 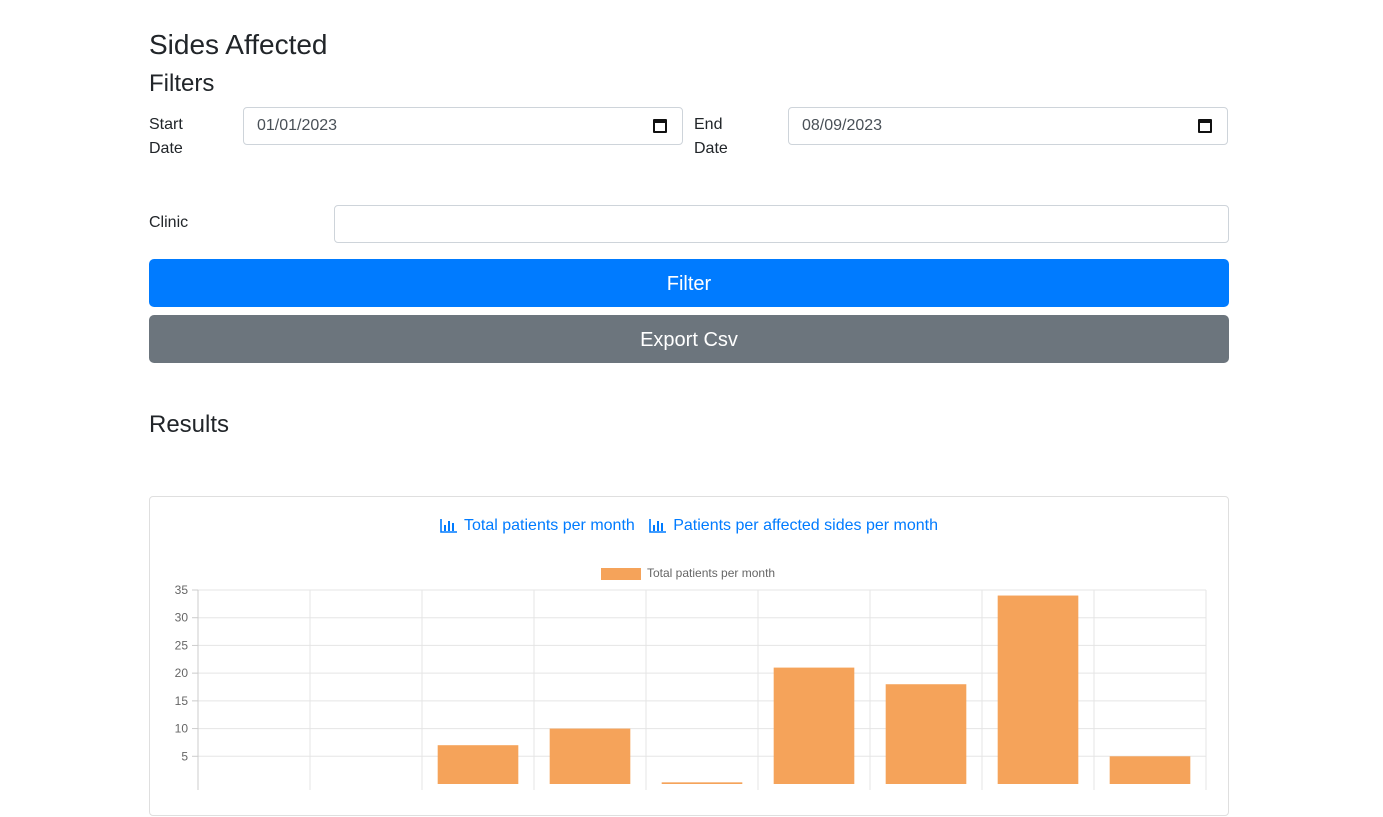 What do you see at coordinates (182, 673) in the screenshot?
I see `y-tick-label: 20` at bounding box center [182, 673].